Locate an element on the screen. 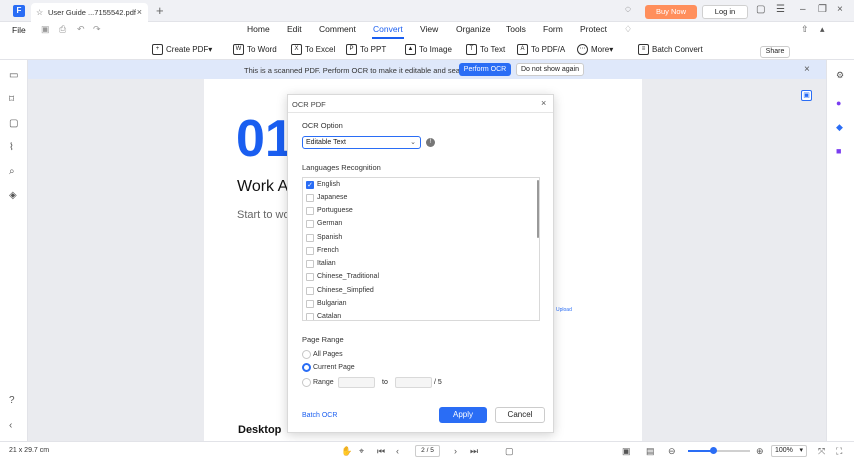  batch-ocr-link: Batch OCR is located at coordinates (319, 415).